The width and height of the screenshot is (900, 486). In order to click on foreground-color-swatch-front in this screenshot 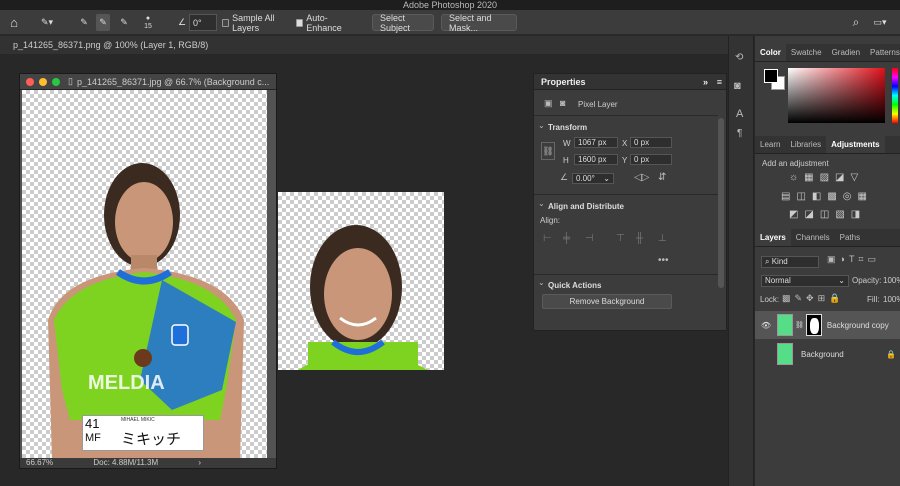, I will do `click(771, 76)`.